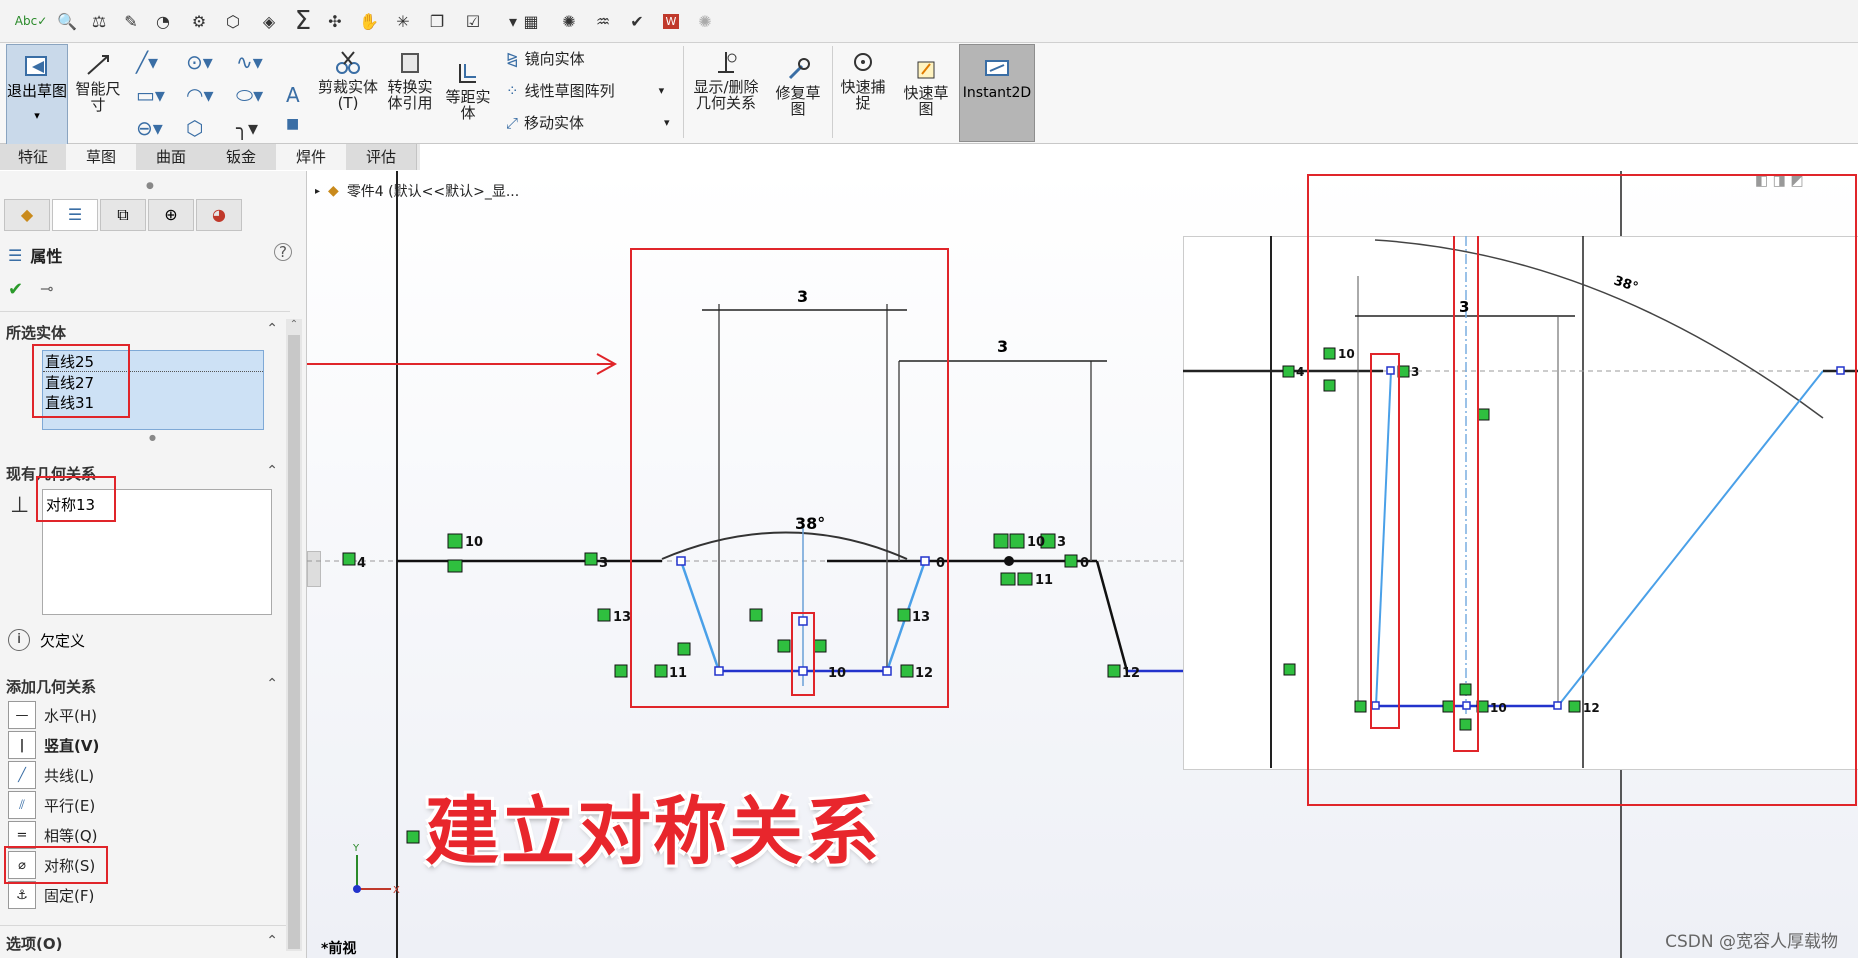 The height and width of the screenshot is (958, 1858). What do you see at coordinates (51, 895) in the screenshot?
I see `add-relation-fix: ⚓ 固定(F)` at bounding box center [51, 895].